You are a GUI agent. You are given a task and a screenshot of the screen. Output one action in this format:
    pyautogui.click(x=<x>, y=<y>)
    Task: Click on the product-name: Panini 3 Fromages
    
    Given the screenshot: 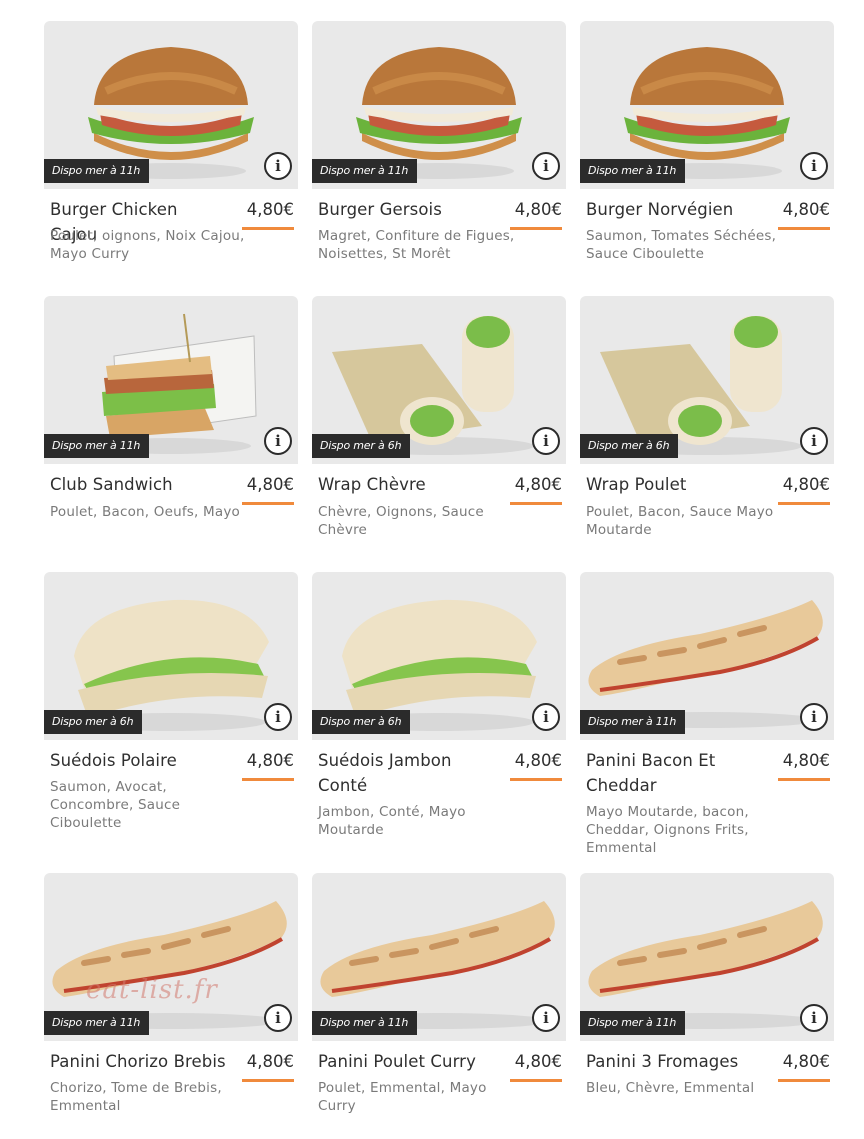 What is the action you would take?
    pyautogui.click(x=676, y=1061)
    